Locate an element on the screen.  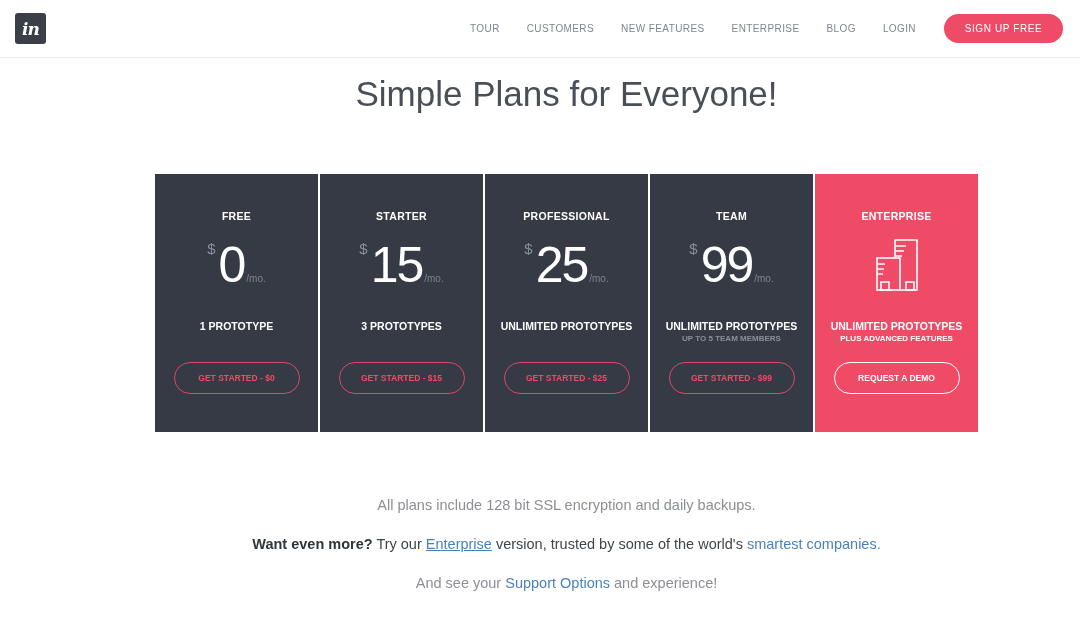
note-text: All plans include 128 bit SSL encryption and daily backups. is located at coordinates (566, 505).